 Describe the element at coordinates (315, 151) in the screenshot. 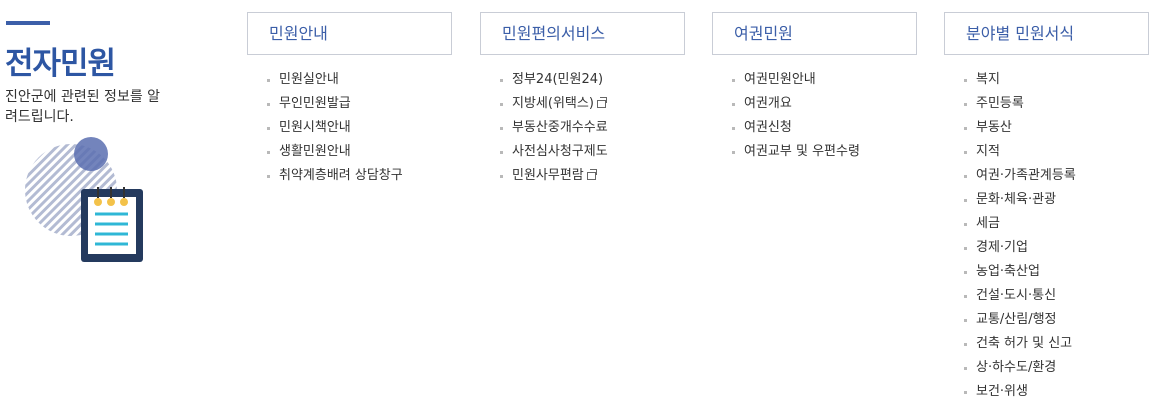

I see `menu-item-label: 생활민원안내` at that location.